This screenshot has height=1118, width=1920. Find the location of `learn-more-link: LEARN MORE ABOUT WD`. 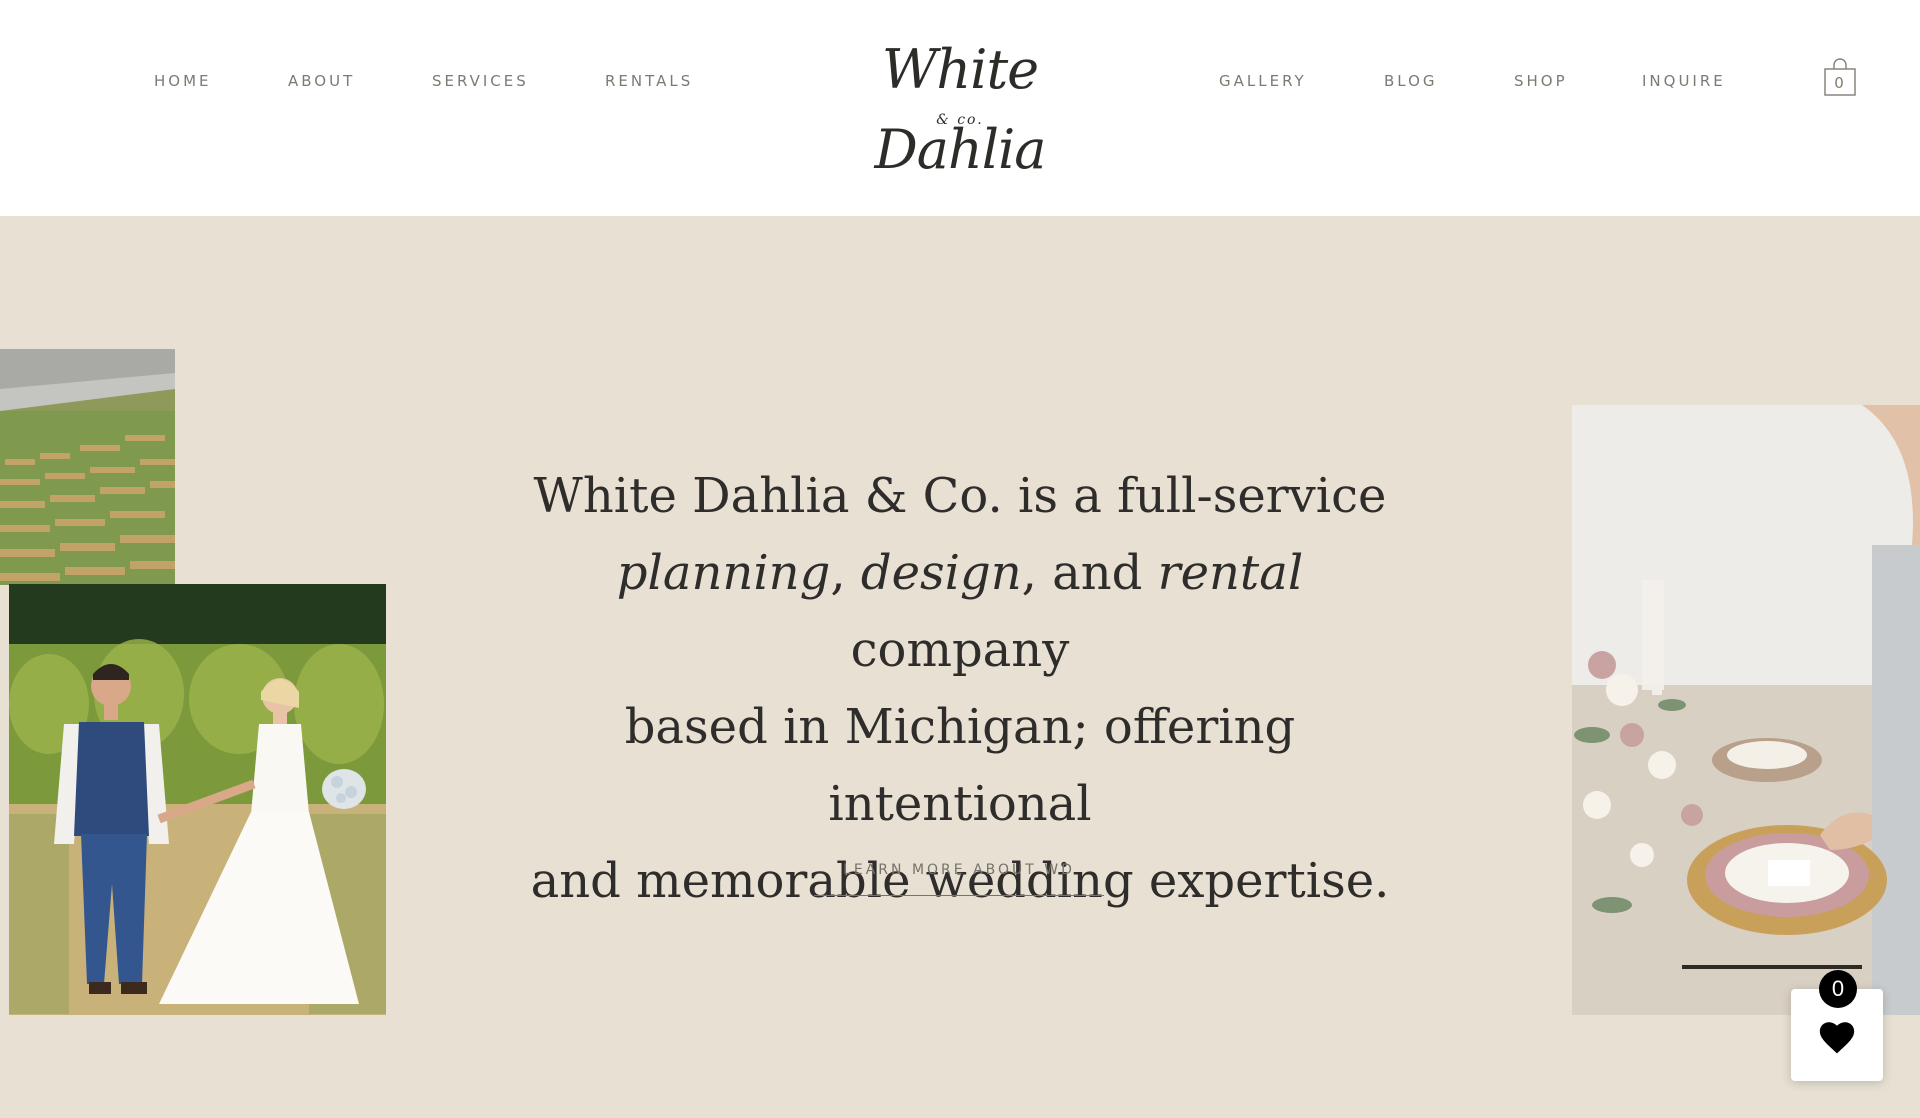

learn-more-link: LEARN MORE ABOUT WD is located at coordinates (959, 879).